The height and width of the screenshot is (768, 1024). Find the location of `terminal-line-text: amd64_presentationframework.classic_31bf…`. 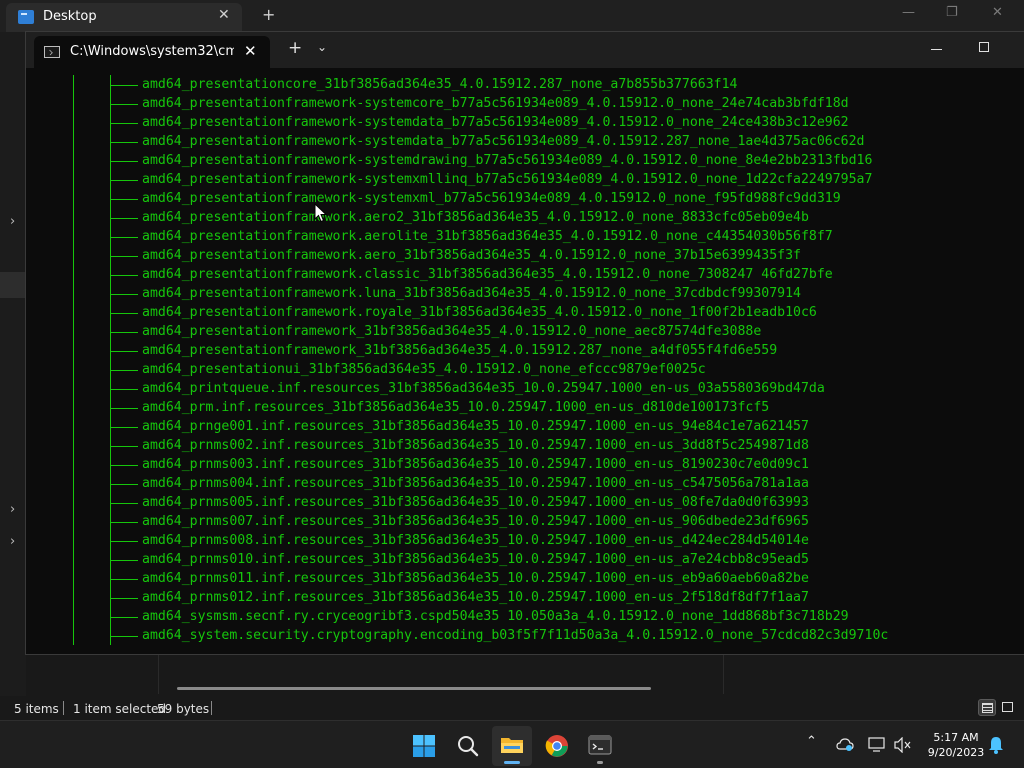

terminal-line-text: amd64_presentationframework.classic_31bf… is located at coordinates (487, 274).